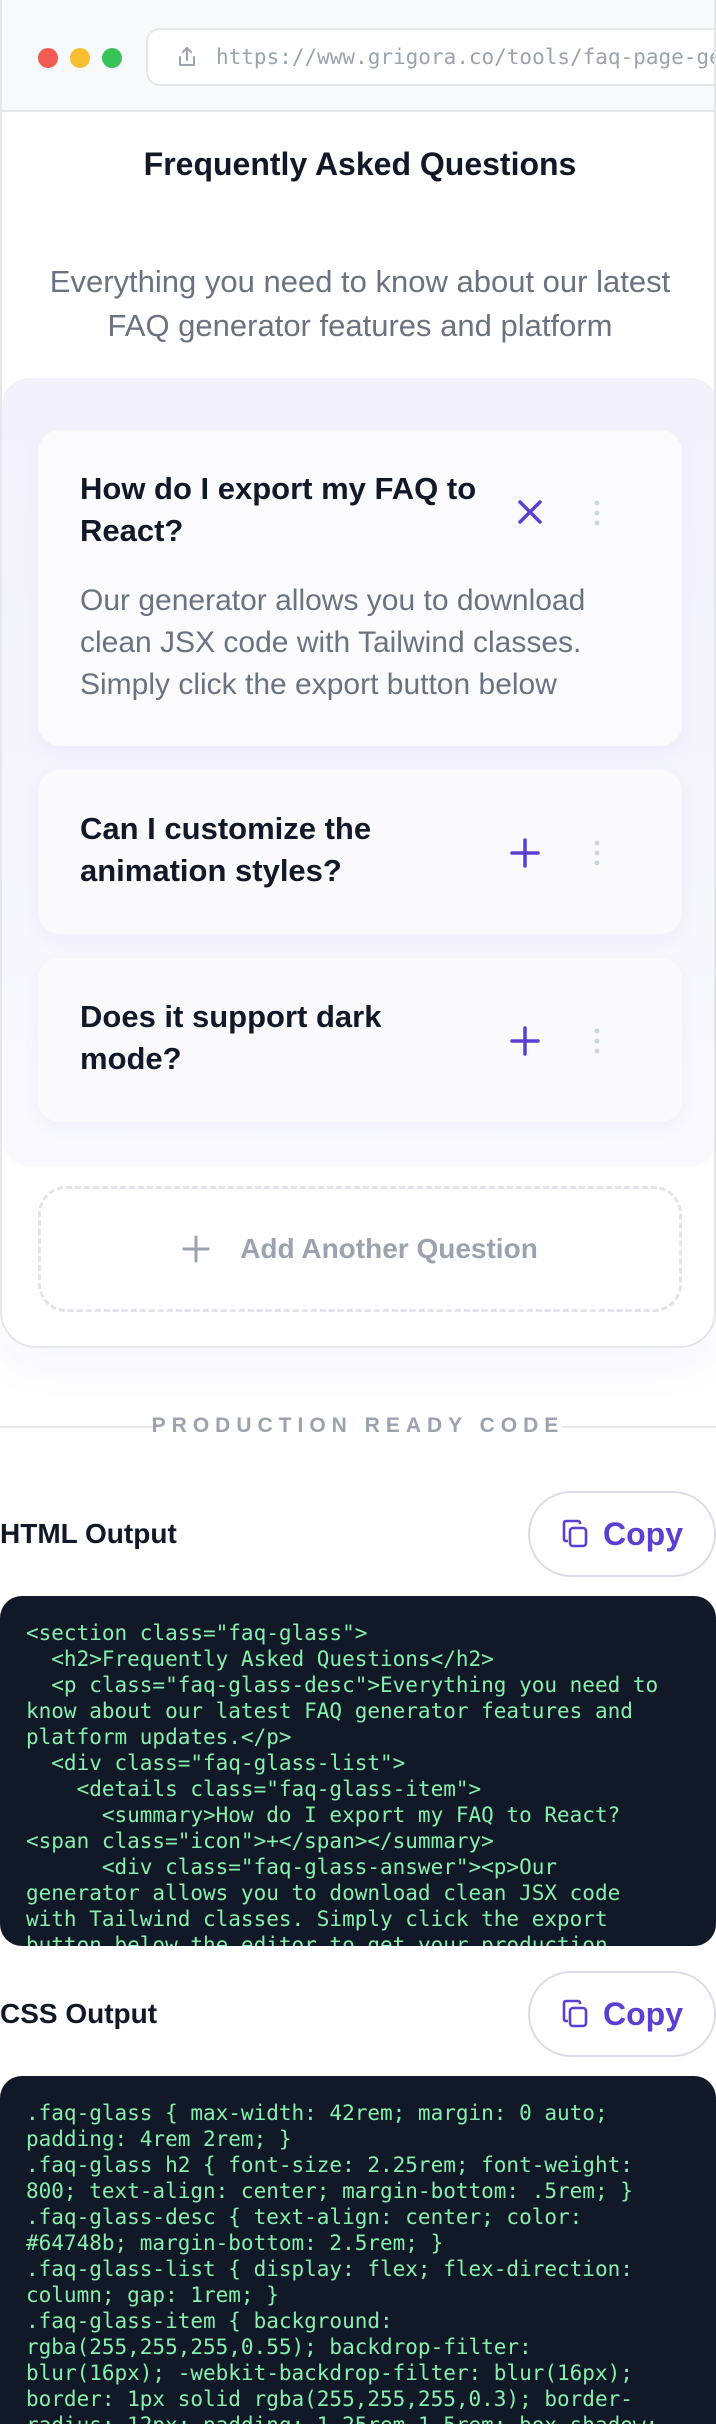  I want to click on faq-title: Frequently Asked Questions, so click(360, 164).